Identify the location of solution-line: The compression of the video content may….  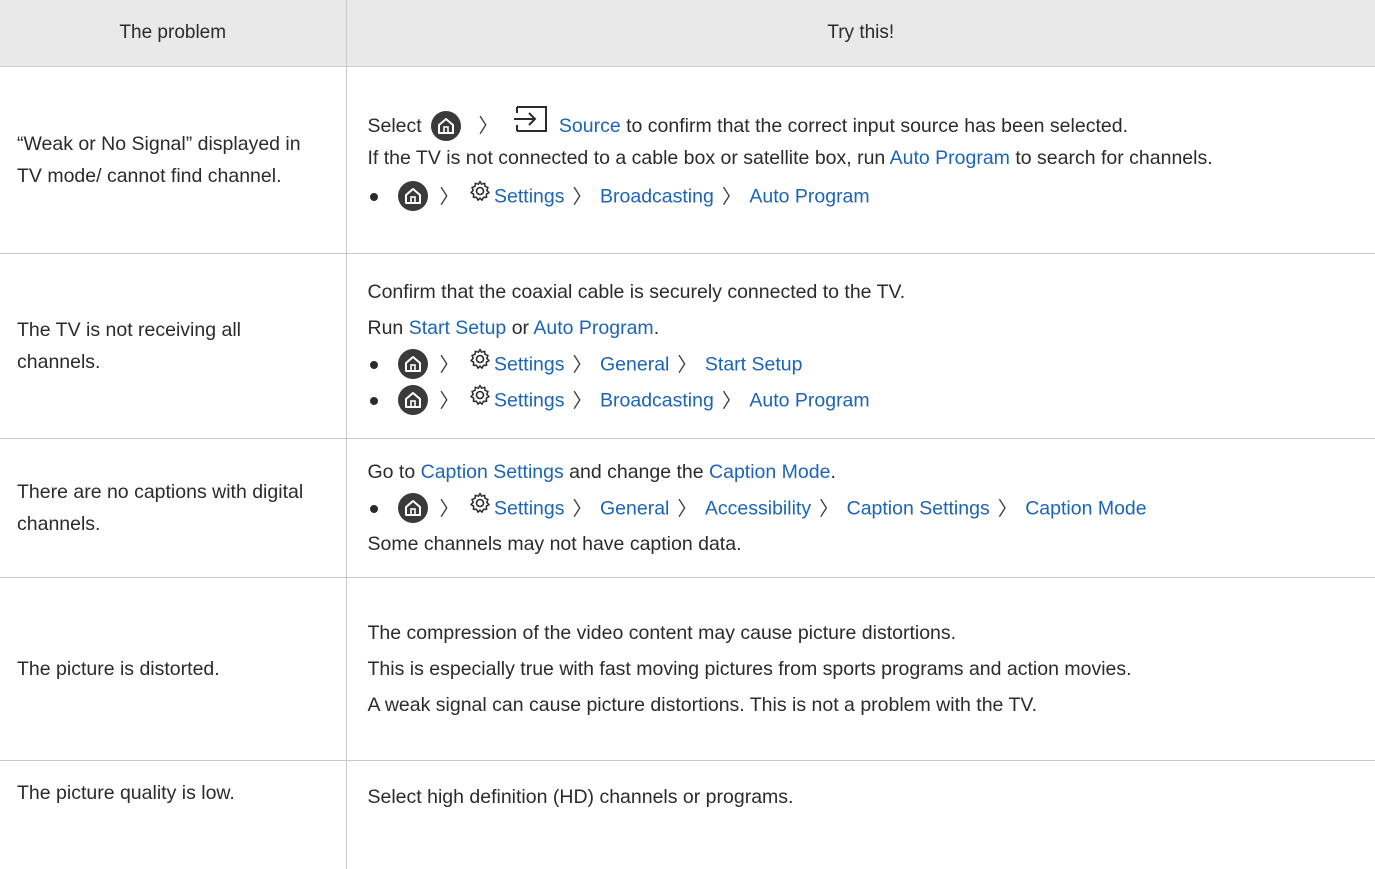
(871, 633).